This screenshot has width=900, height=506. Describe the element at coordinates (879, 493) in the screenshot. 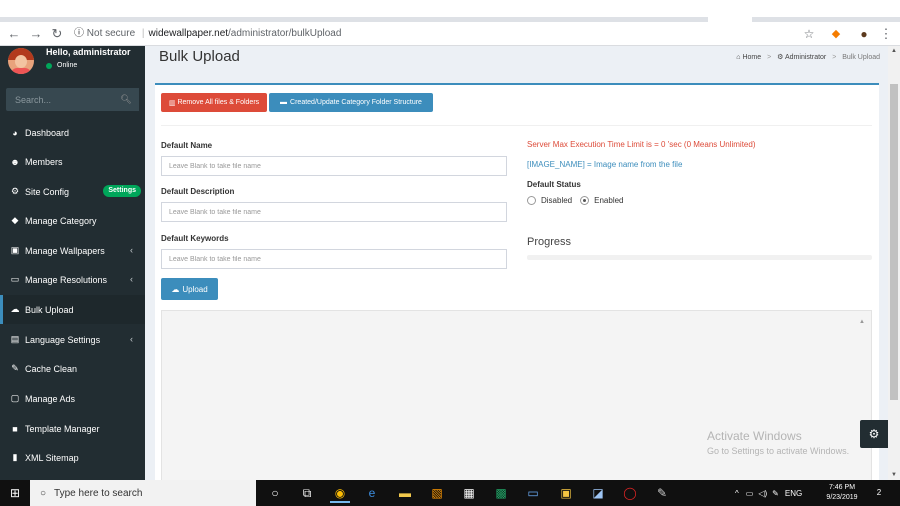

I see `notification-center-icon: 2` at that location.